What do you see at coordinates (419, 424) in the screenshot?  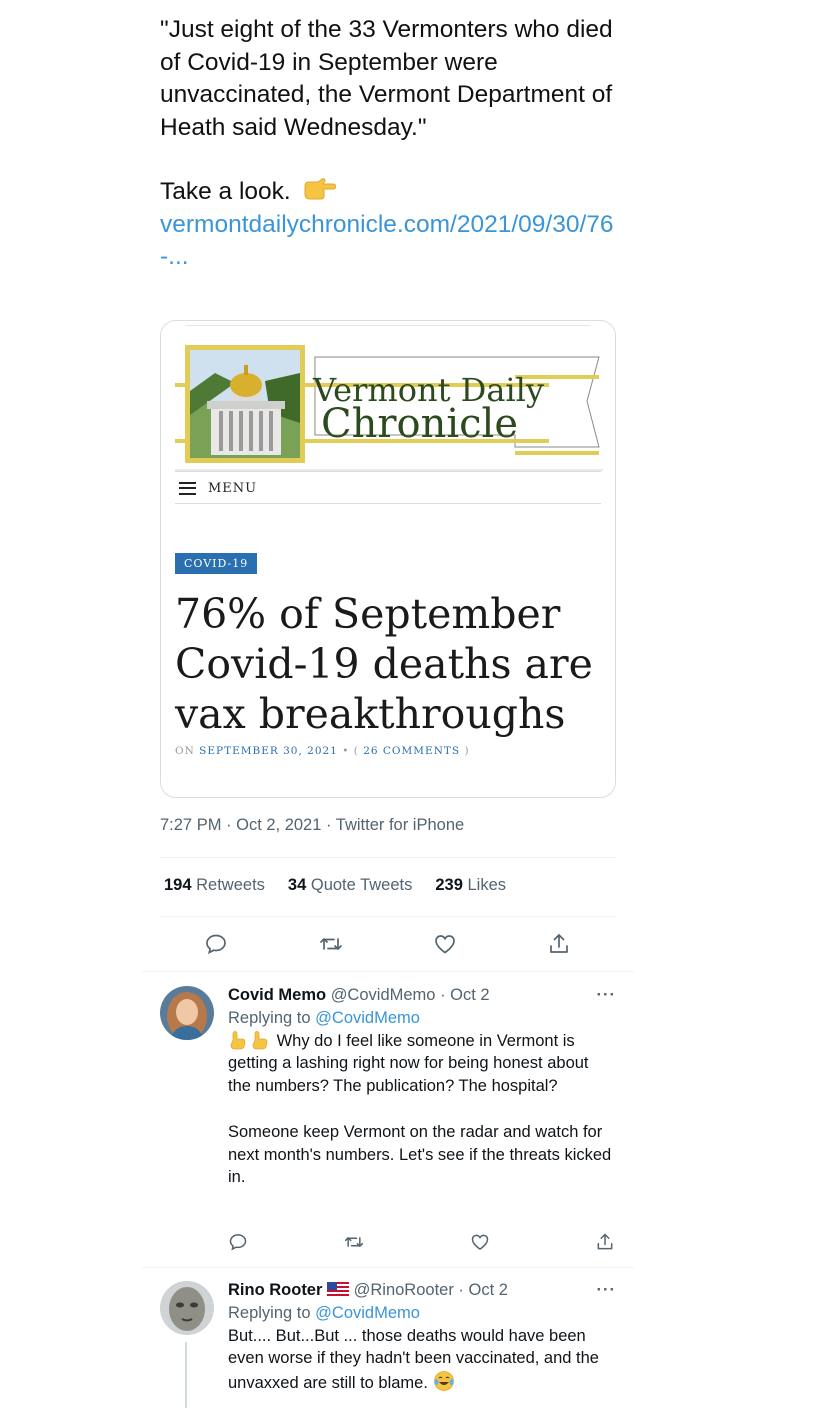 I see `site-name-line2: Chronicle` at bounding box center [419, 424].